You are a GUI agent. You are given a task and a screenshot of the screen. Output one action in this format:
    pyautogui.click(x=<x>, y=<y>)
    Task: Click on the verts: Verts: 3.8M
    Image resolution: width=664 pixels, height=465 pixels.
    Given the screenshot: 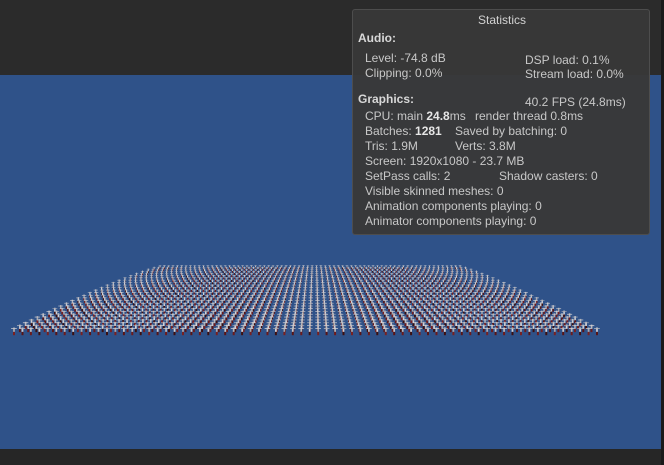 What is the action you would take?
    pyautogui.click(x=485, y=146)
    